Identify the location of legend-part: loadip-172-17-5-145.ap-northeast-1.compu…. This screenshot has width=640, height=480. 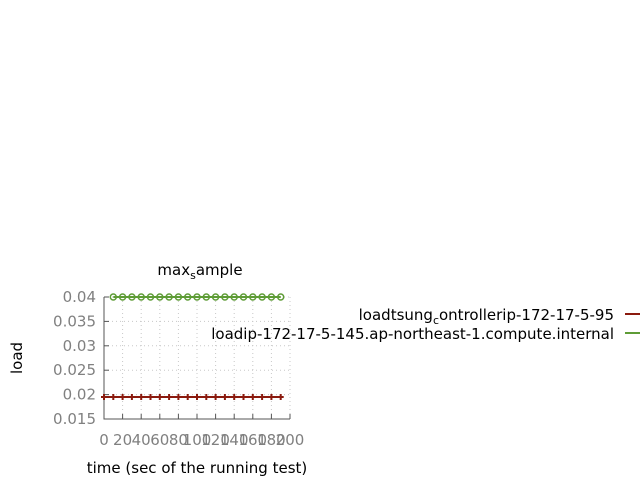
(412, 334).